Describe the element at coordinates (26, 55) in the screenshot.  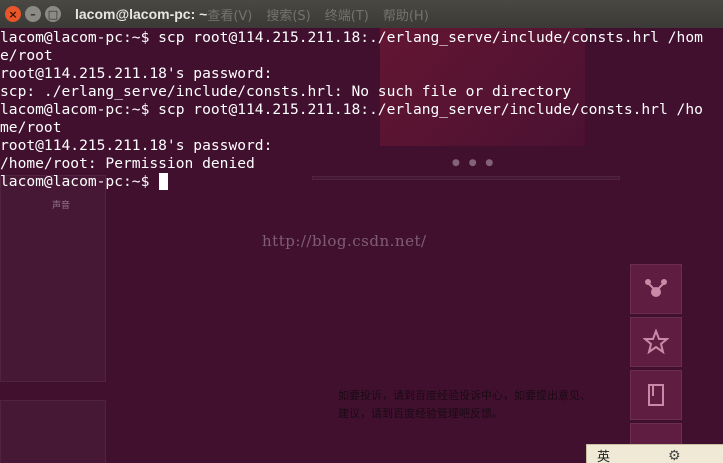
I see `terminal-line: e/root` at that location.